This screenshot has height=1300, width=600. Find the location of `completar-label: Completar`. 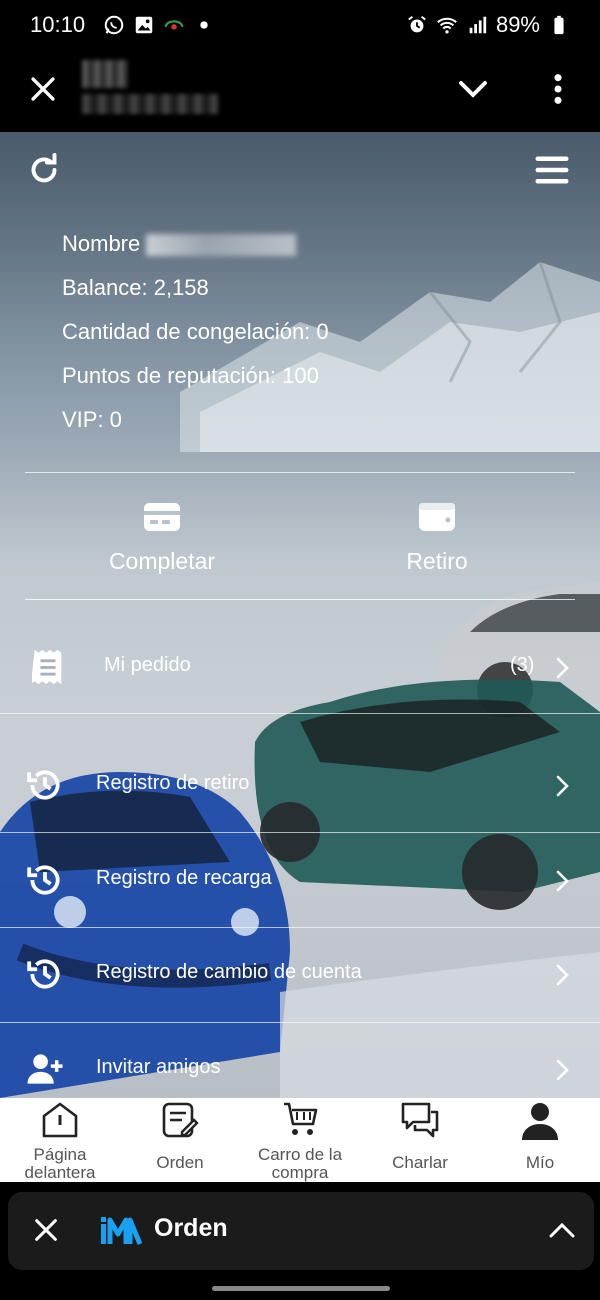

completar-label: Completar is located at coordinates (162, 561).